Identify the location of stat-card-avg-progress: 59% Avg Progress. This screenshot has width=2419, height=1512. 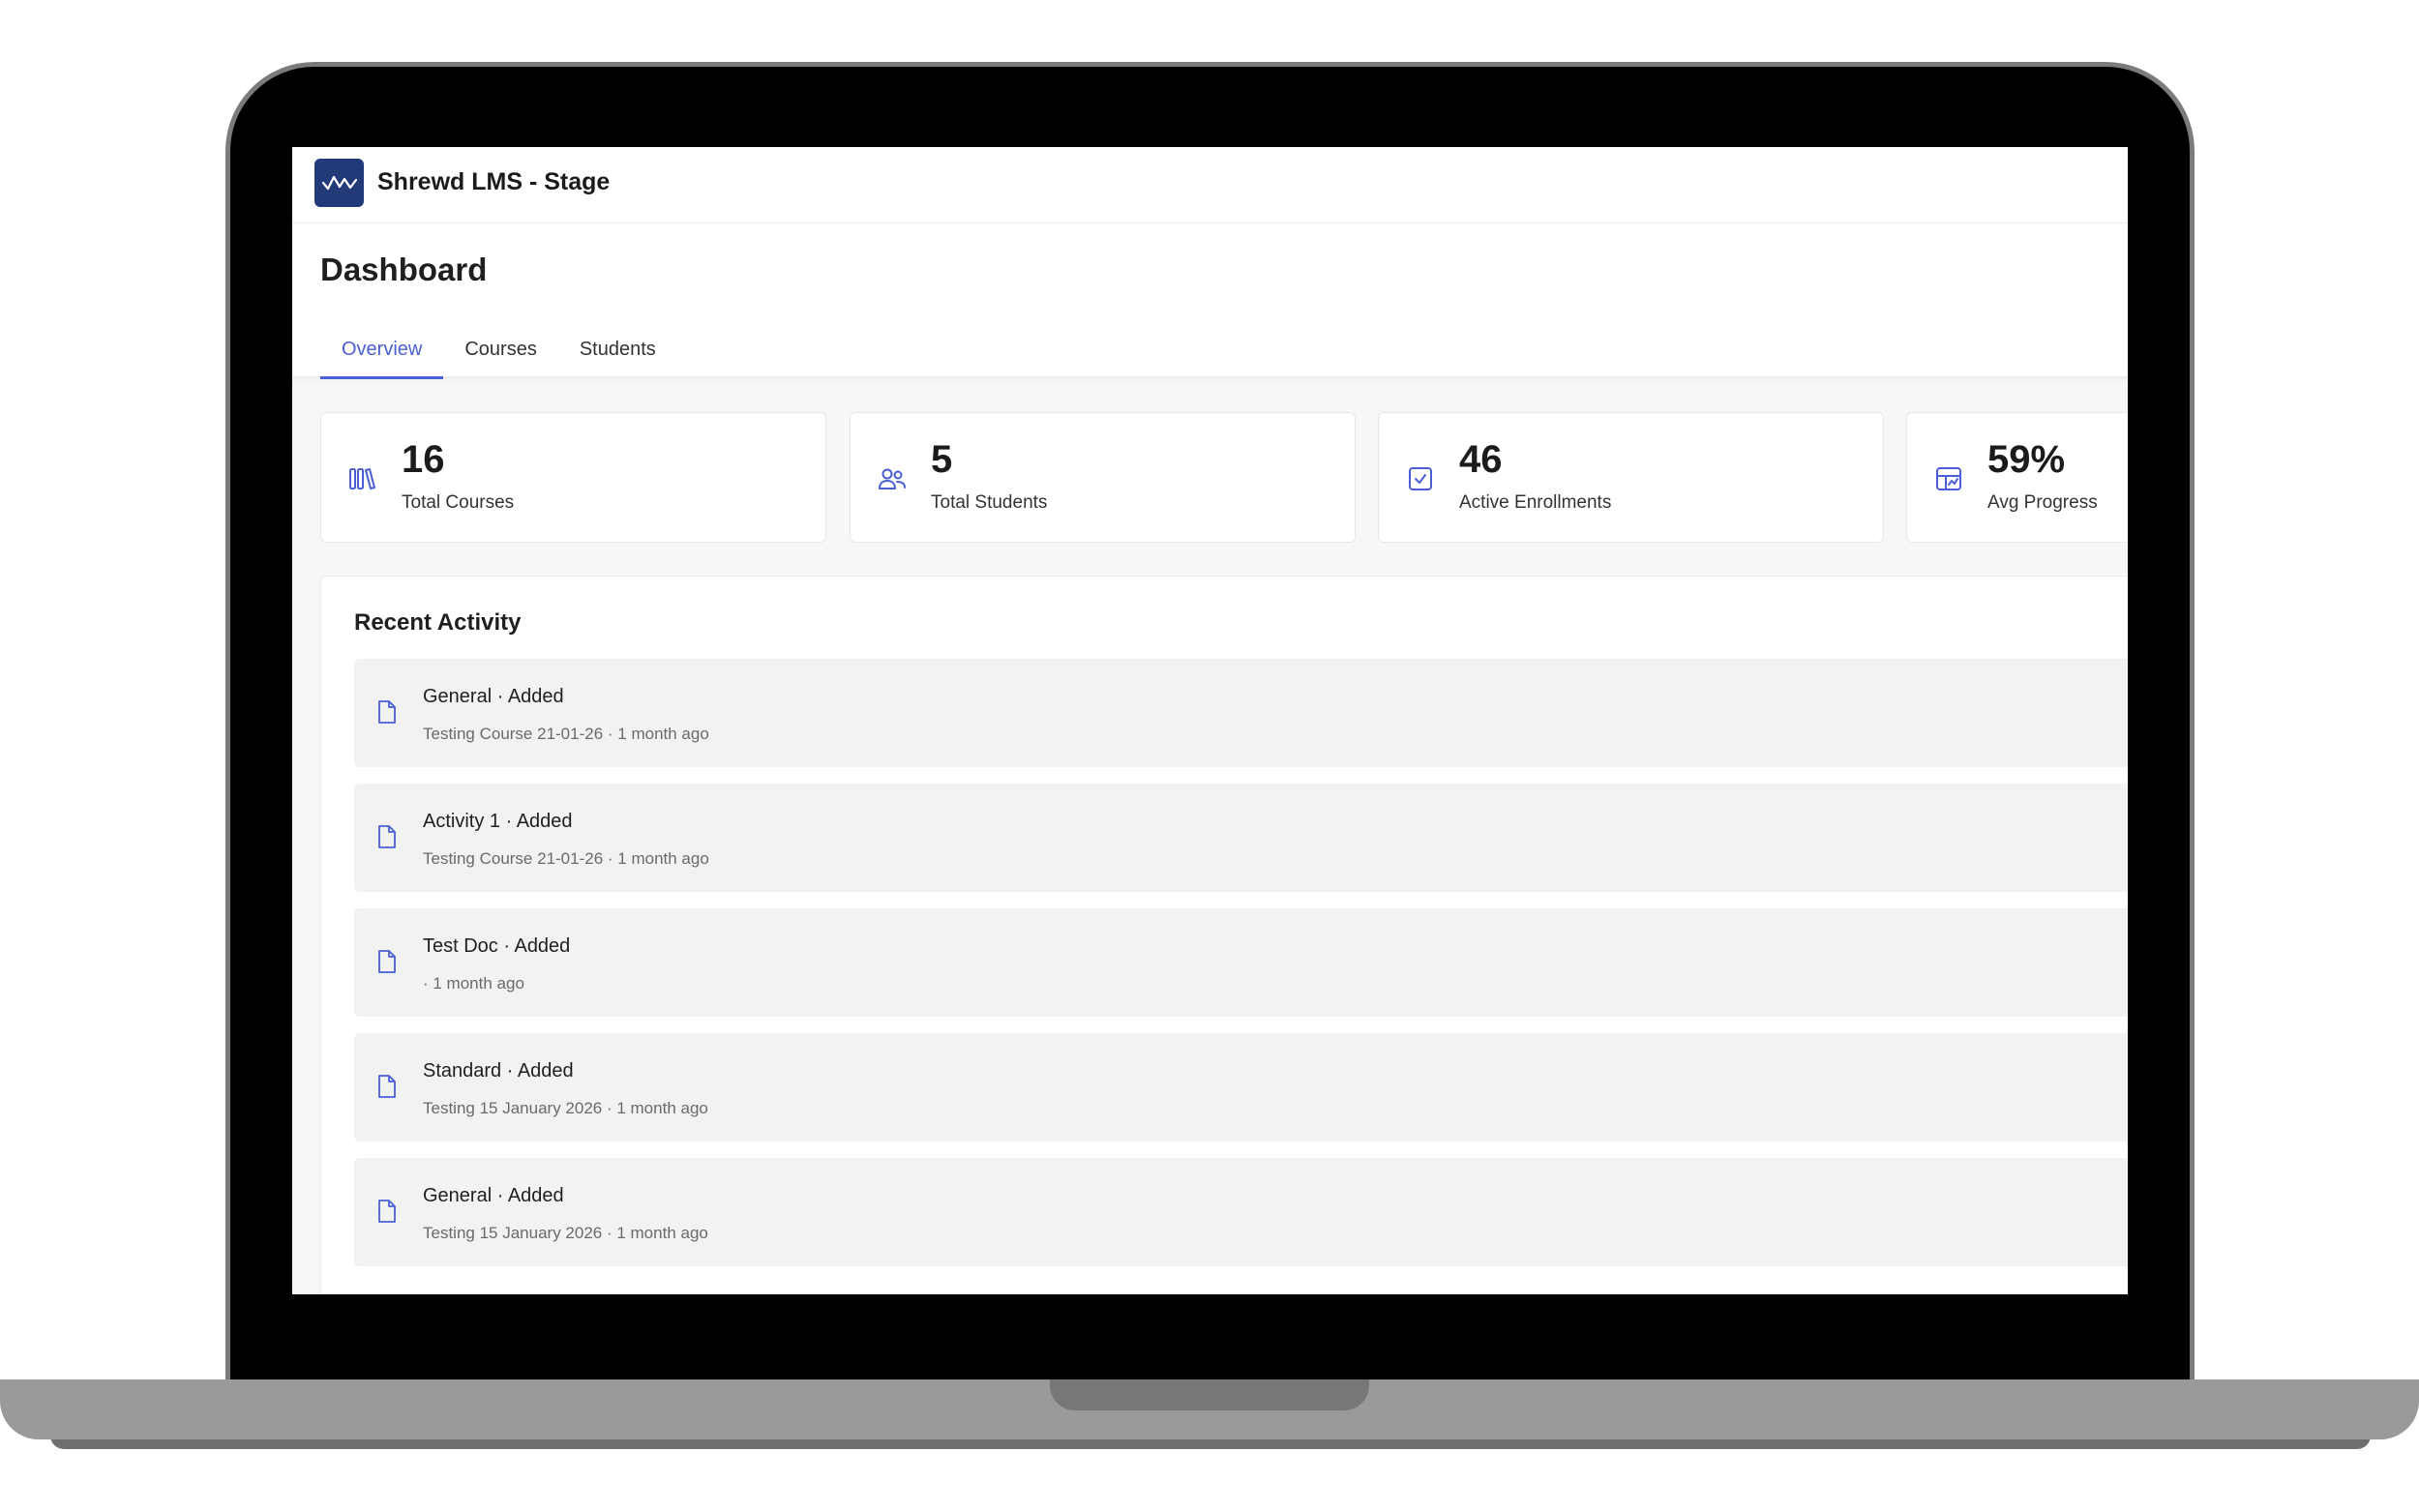
(2017, 478).